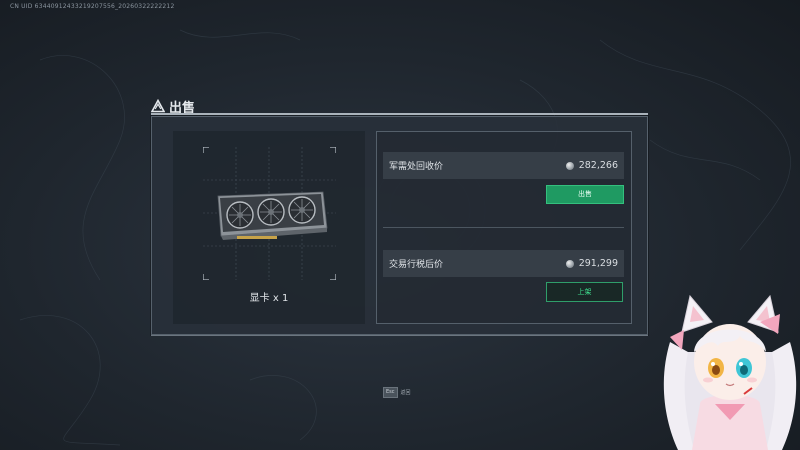 The image size is (800, 450). I want to click on dialog-bottom-border, so click(399, 335).